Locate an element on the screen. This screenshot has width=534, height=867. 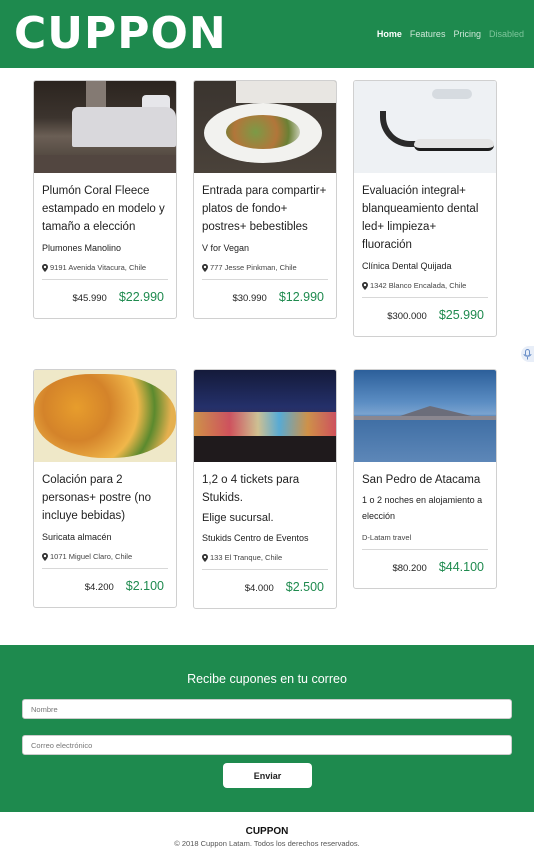
submit-button: Enviar is located at coordinates (267, 775).